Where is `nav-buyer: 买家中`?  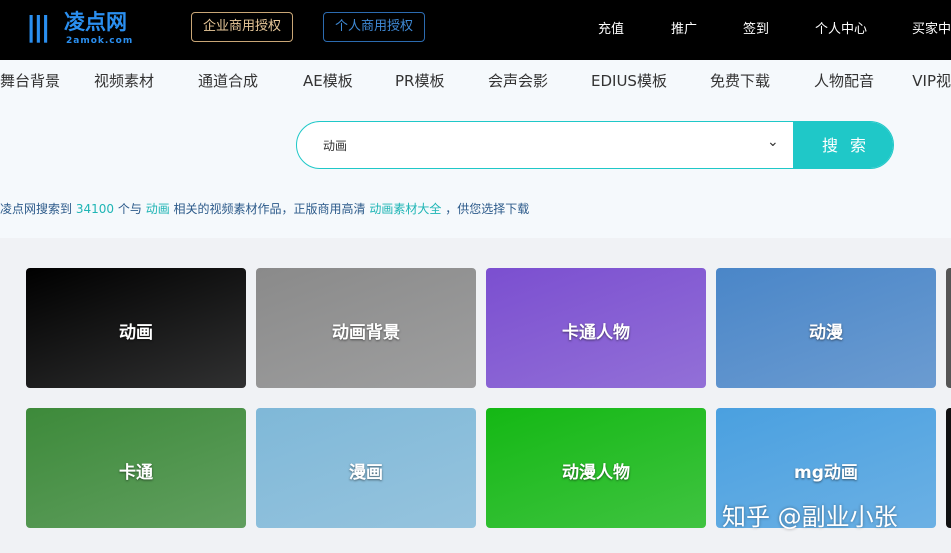
nav-buyer: 买家中 is located at coordinates (931, 27).